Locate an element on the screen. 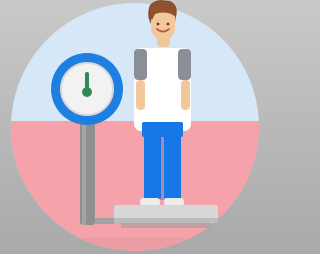 Image resolution: width=320 pixels, height=254 pixels. person-right-shoe is located at coordinates (174, 202).